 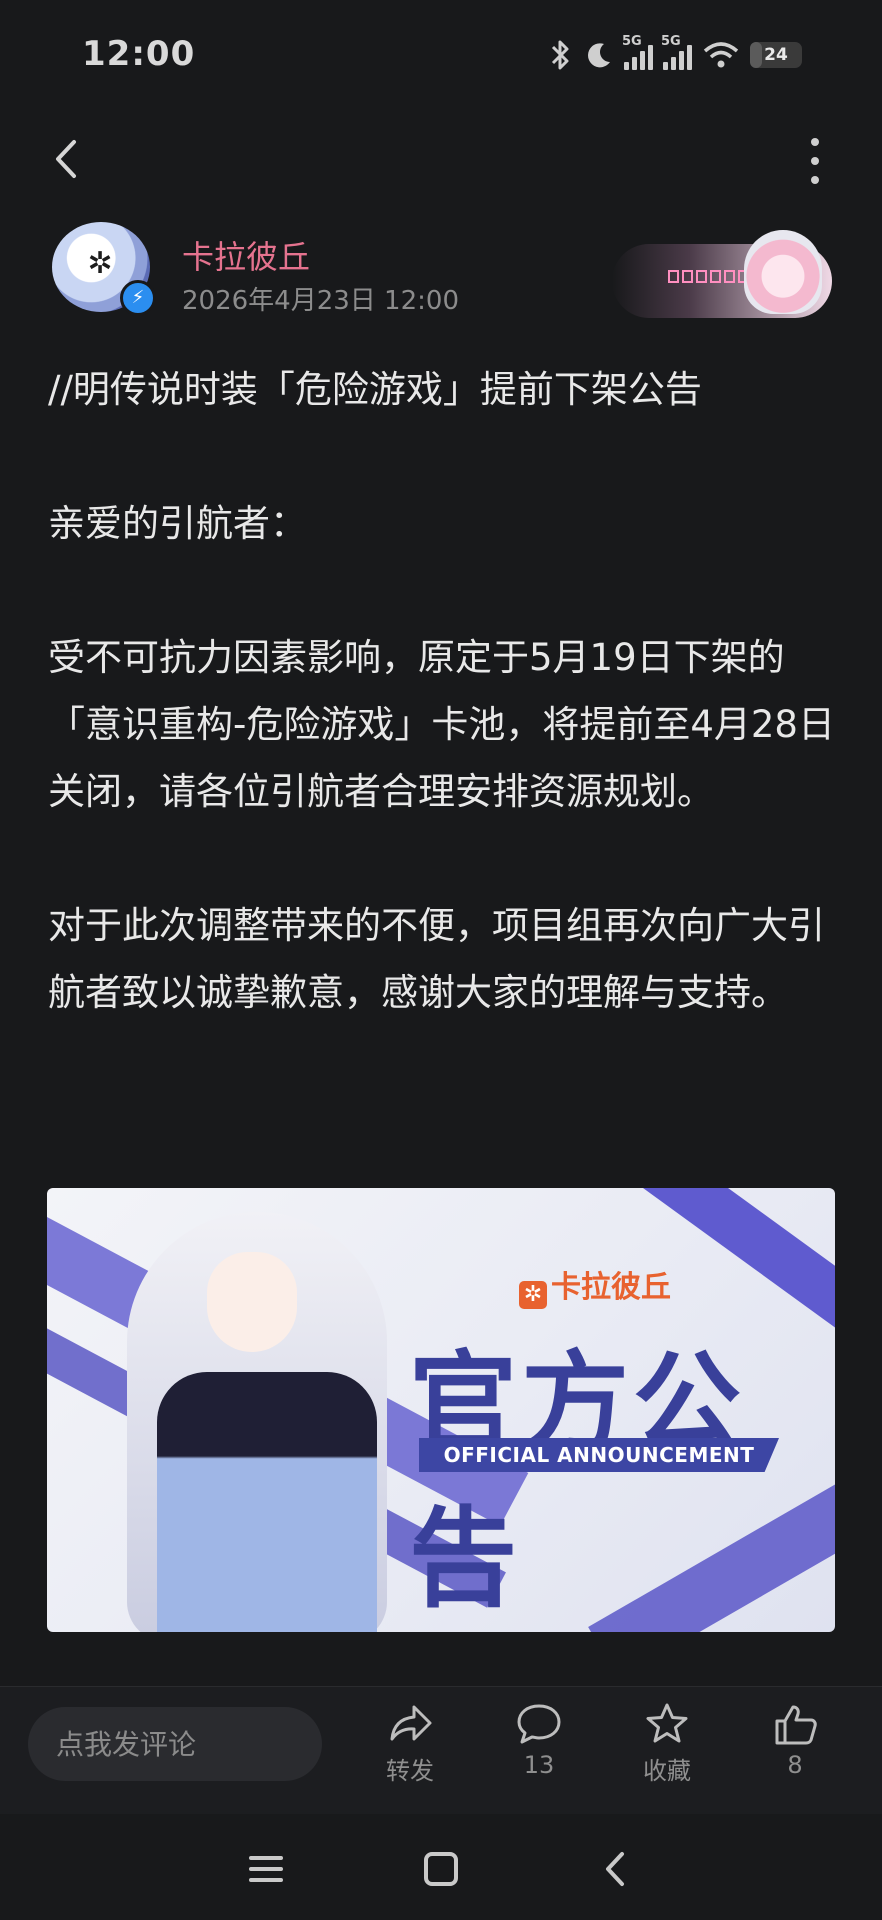 What do you see at coordinates (410, 1743) in the screenshot?
I see `share-button: 转发` at bounding box center [410, 1743].